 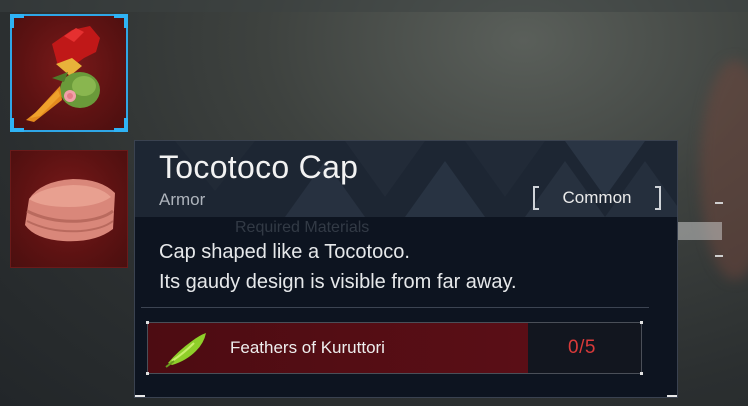 I want to click on material-name: Feathers of Kuruttori, so click(x=307, y=347).